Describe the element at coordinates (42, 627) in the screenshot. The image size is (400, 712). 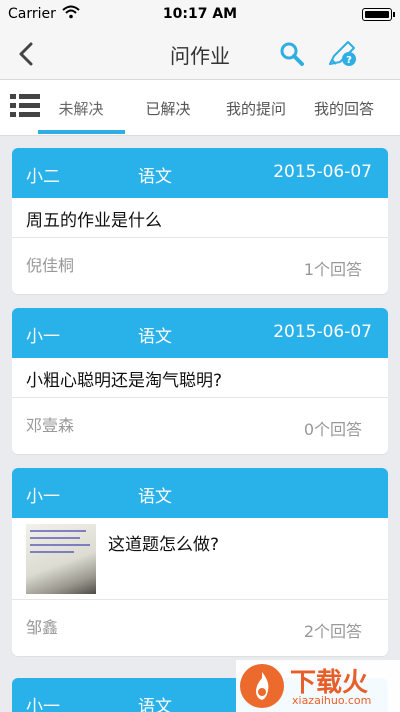
I see `student-name: 邹鑫` at that location.